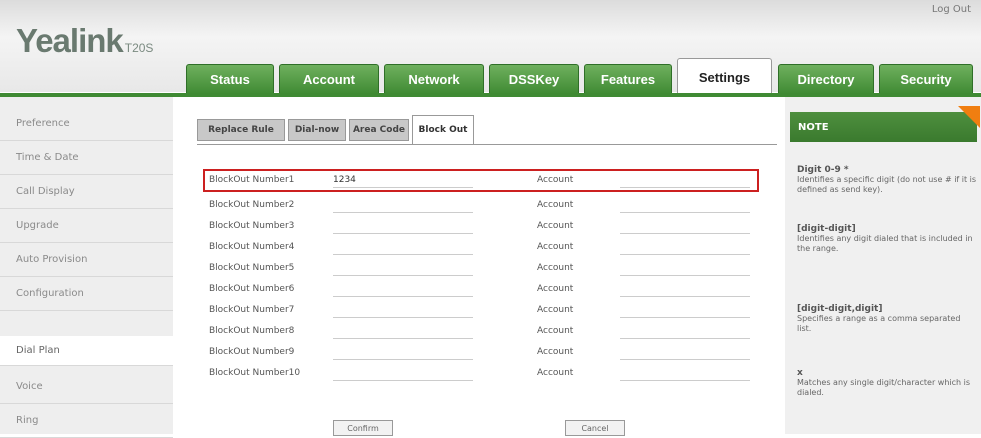  Describe the element at coordinates (482, 352) in the screenshot. I see `blockout-row: BlockOut Number9 Account` at that location.